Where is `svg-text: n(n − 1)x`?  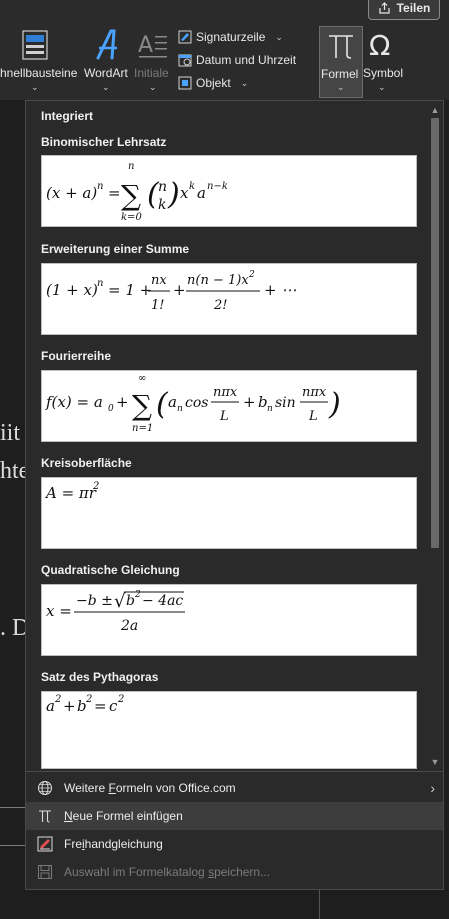 svg-text: n(n − 1)x is located at coordinates (218, 280).